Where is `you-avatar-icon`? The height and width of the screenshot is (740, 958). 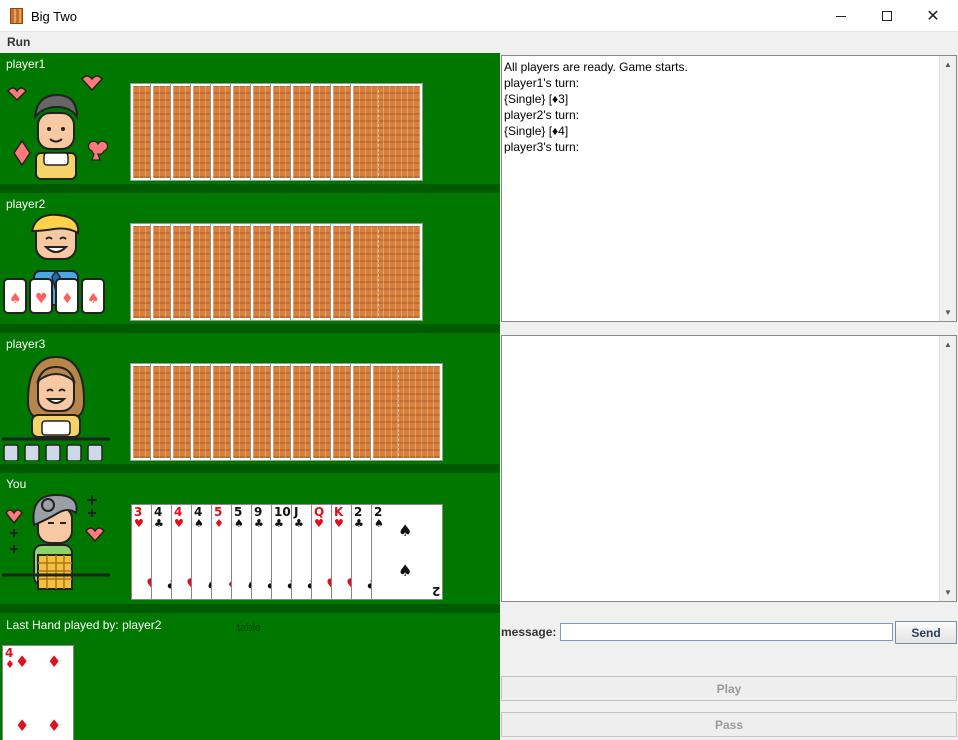
you-avatar-icon is located at coordinates (56, 541).